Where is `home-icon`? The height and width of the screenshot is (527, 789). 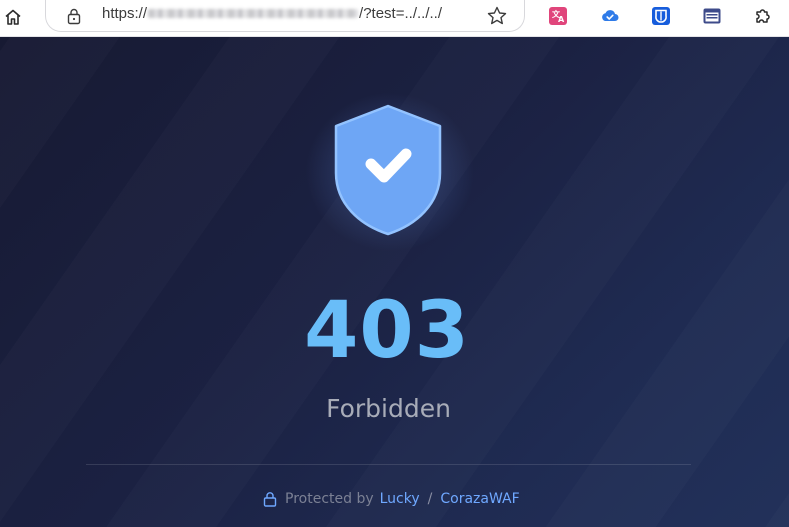 home-icon is located at coordinates (13, 17).